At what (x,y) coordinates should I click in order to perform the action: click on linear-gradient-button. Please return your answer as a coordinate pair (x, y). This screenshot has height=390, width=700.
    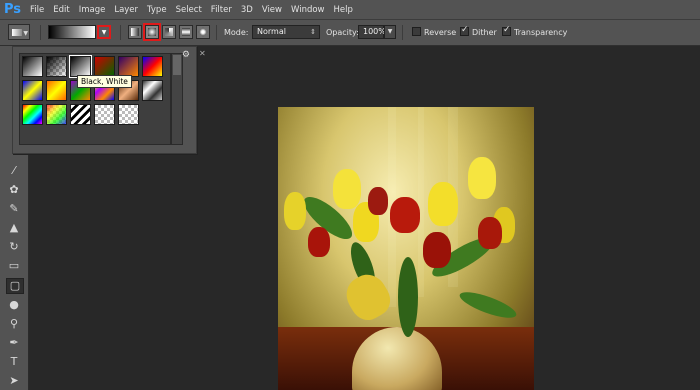
    Looking at the image, I should click on (135, 32).